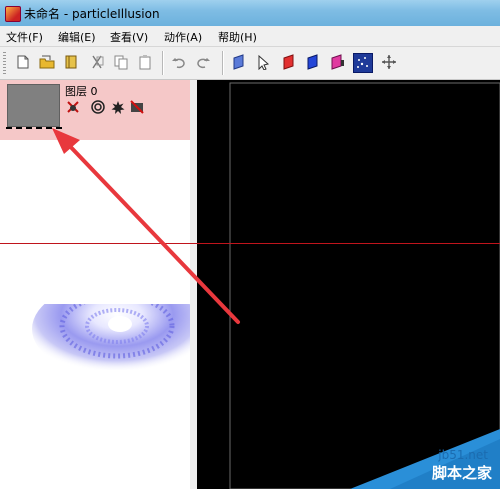 This screenshot has height=489, width=500. Describe the element at coordinates (179, 62) in the screenshot. I see `undo-icon` at that location.